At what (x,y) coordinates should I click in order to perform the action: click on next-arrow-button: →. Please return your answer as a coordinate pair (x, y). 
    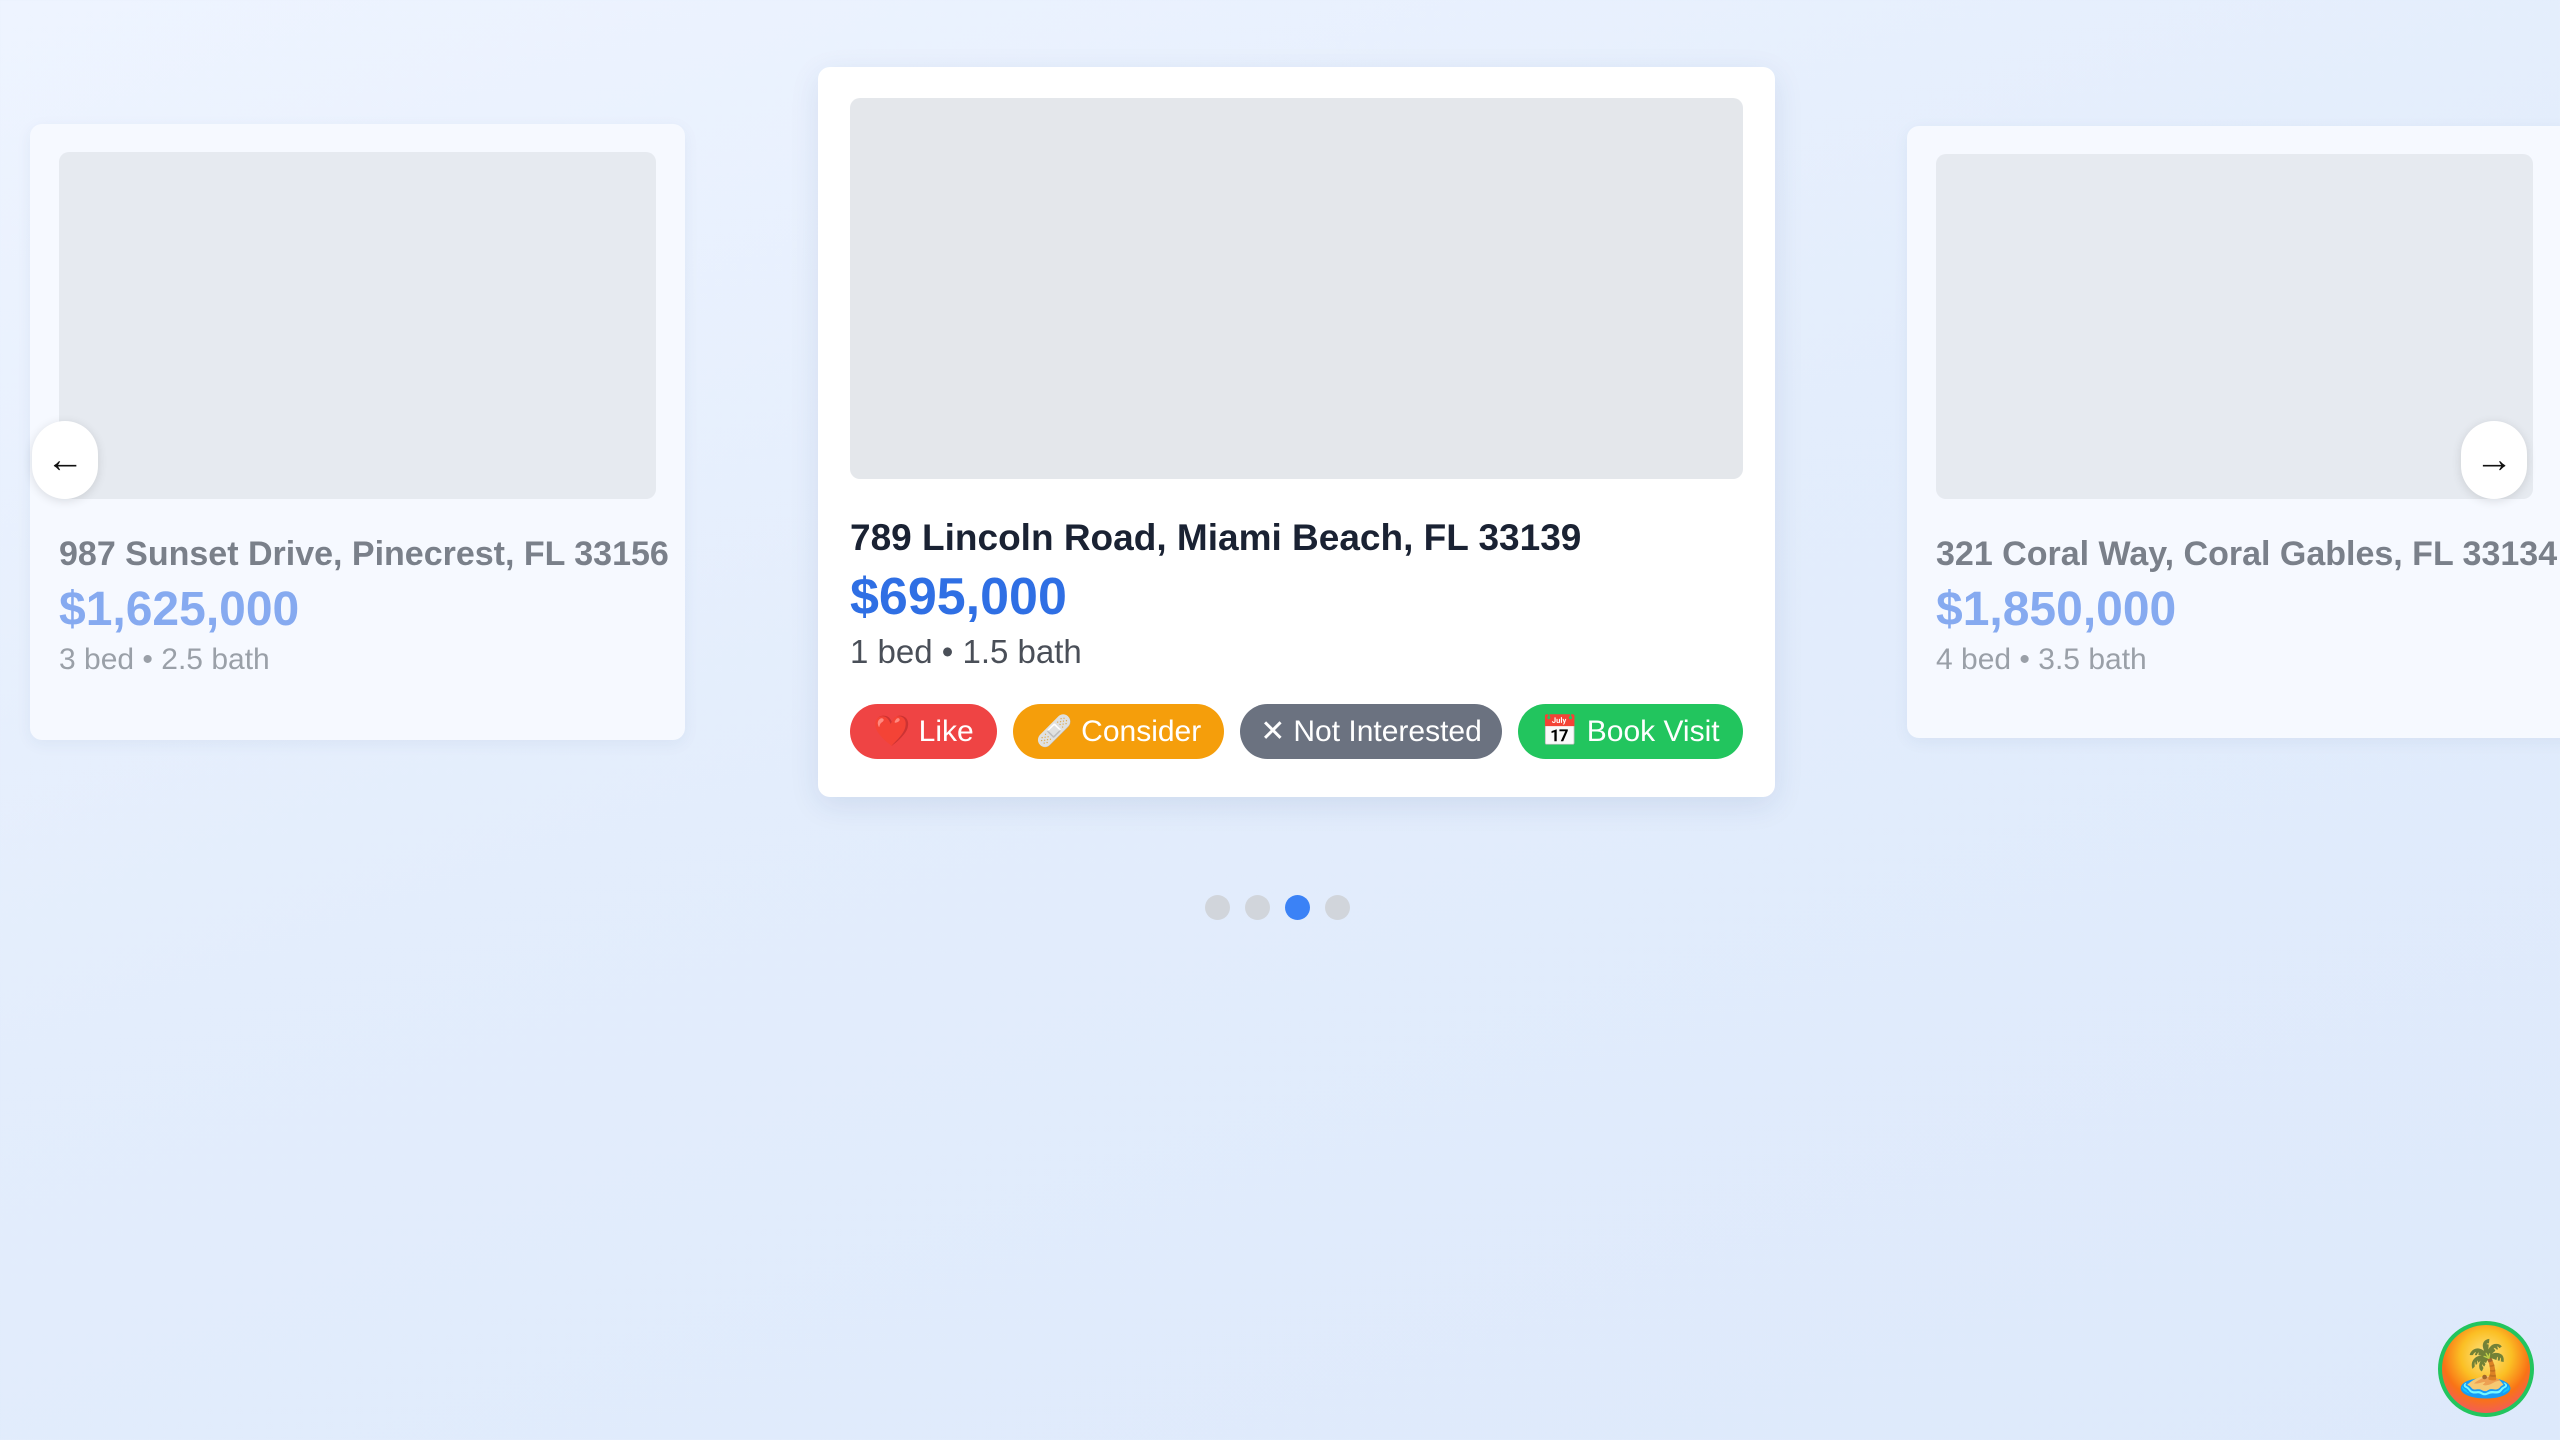
    Looking at the image, I should click on (2494, 460).